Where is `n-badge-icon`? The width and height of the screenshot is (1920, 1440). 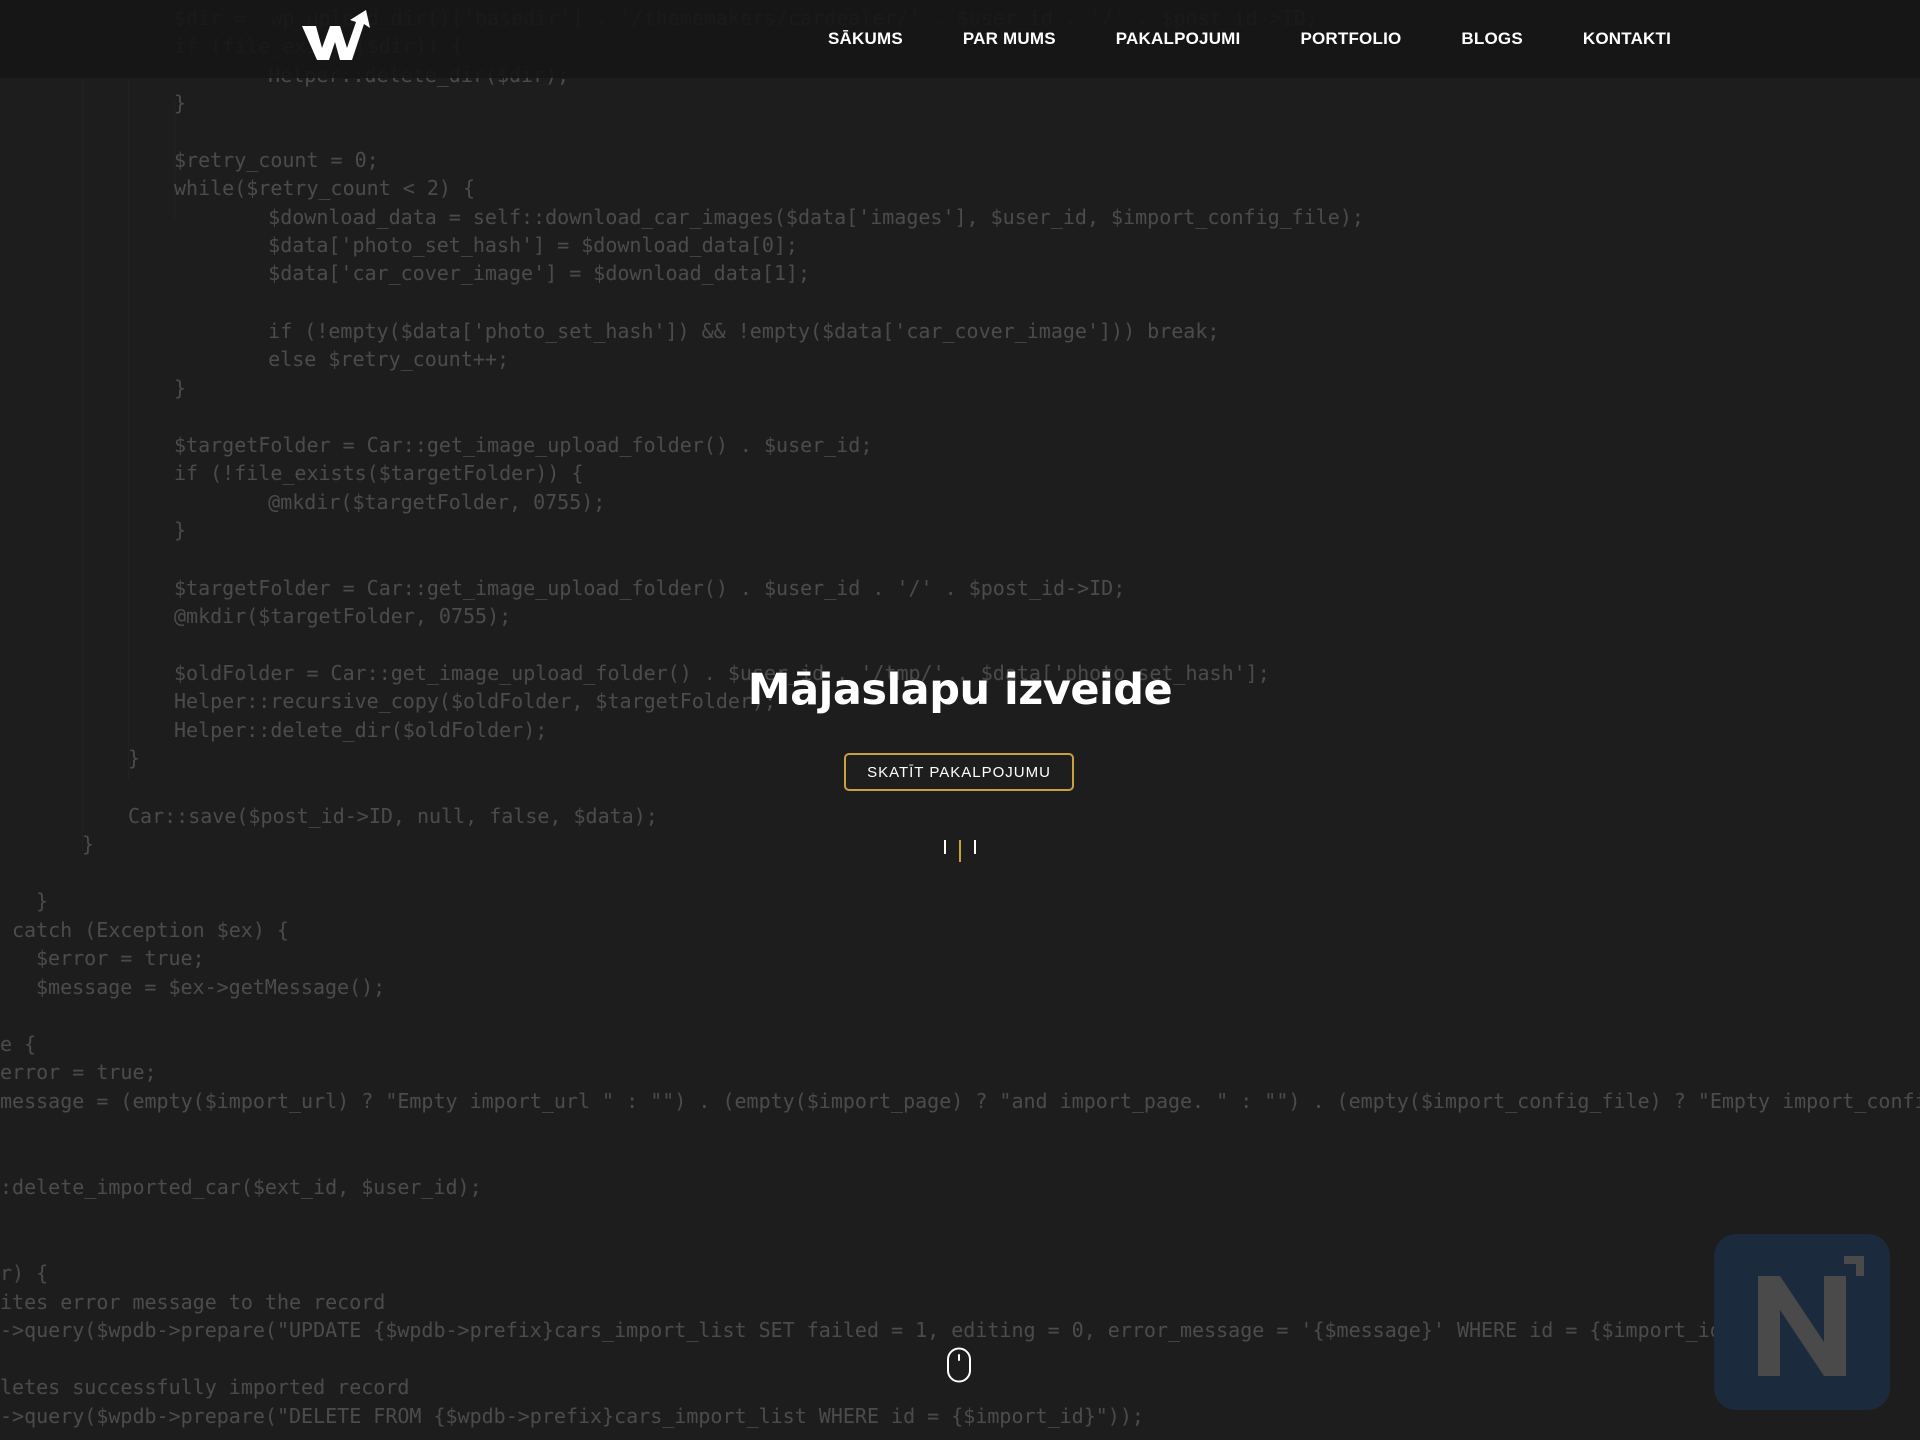 n-badge-icon is located at coordinates (1811, 1316).